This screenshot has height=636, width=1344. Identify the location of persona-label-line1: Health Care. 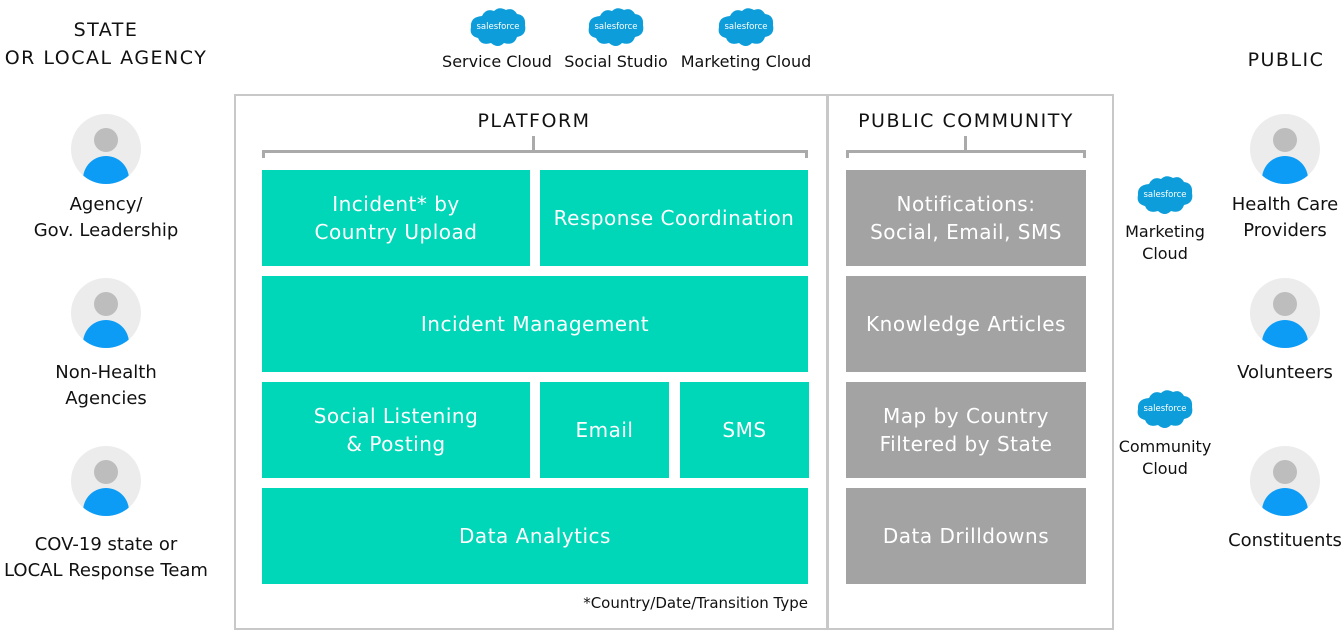
(1285, 204).